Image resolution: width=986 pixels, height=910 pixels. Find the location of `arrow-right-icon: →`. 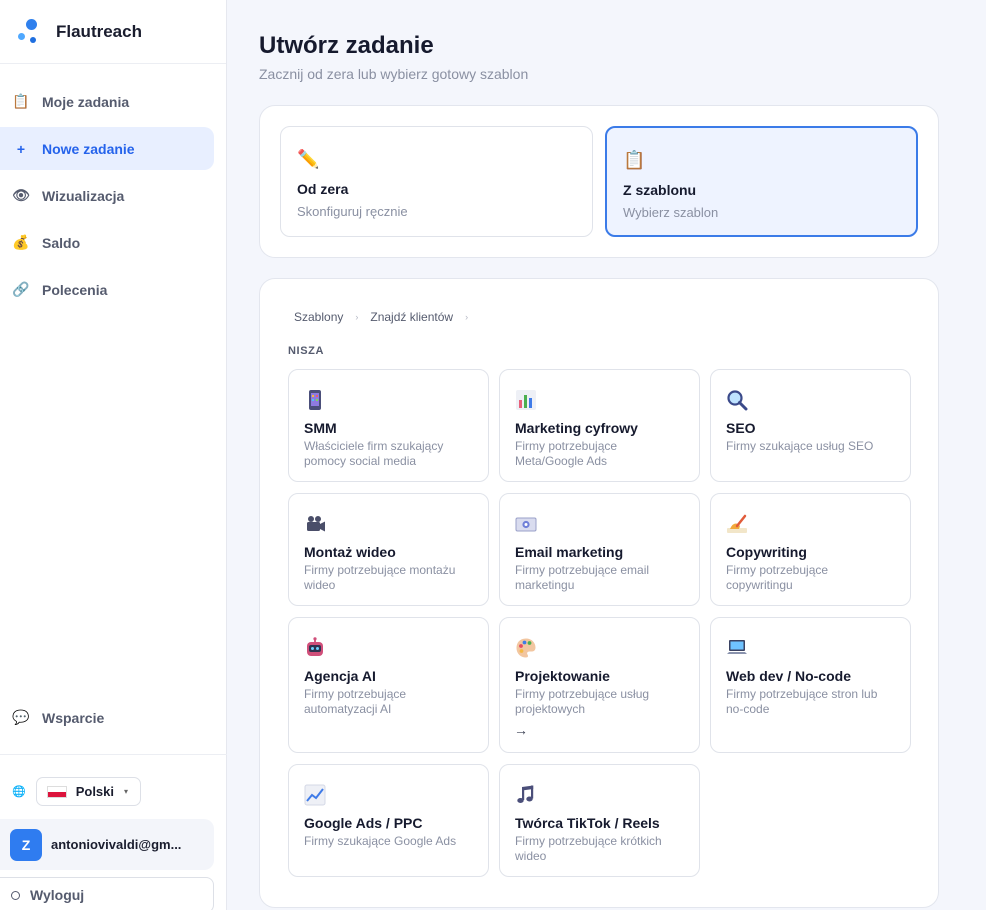

arrow-right-icon: → is located at coordinates (521, 730).